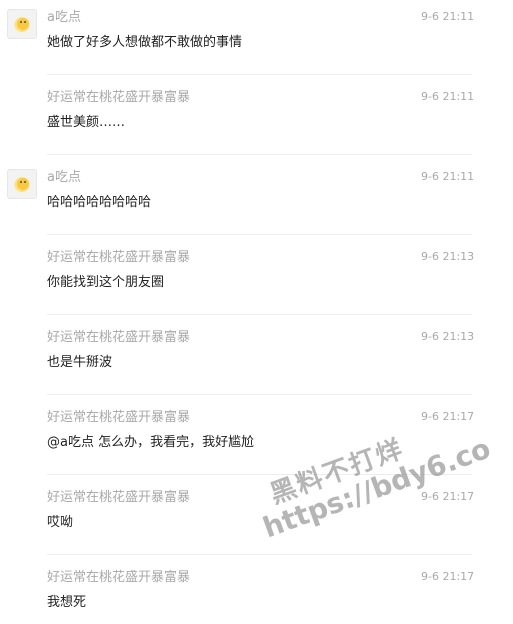  What do you see at coordinates (99, 202) in the screenshot?
I see `comment-text: 哈哈哈哈哈哈哈哈` at bounding box center [99, 202].